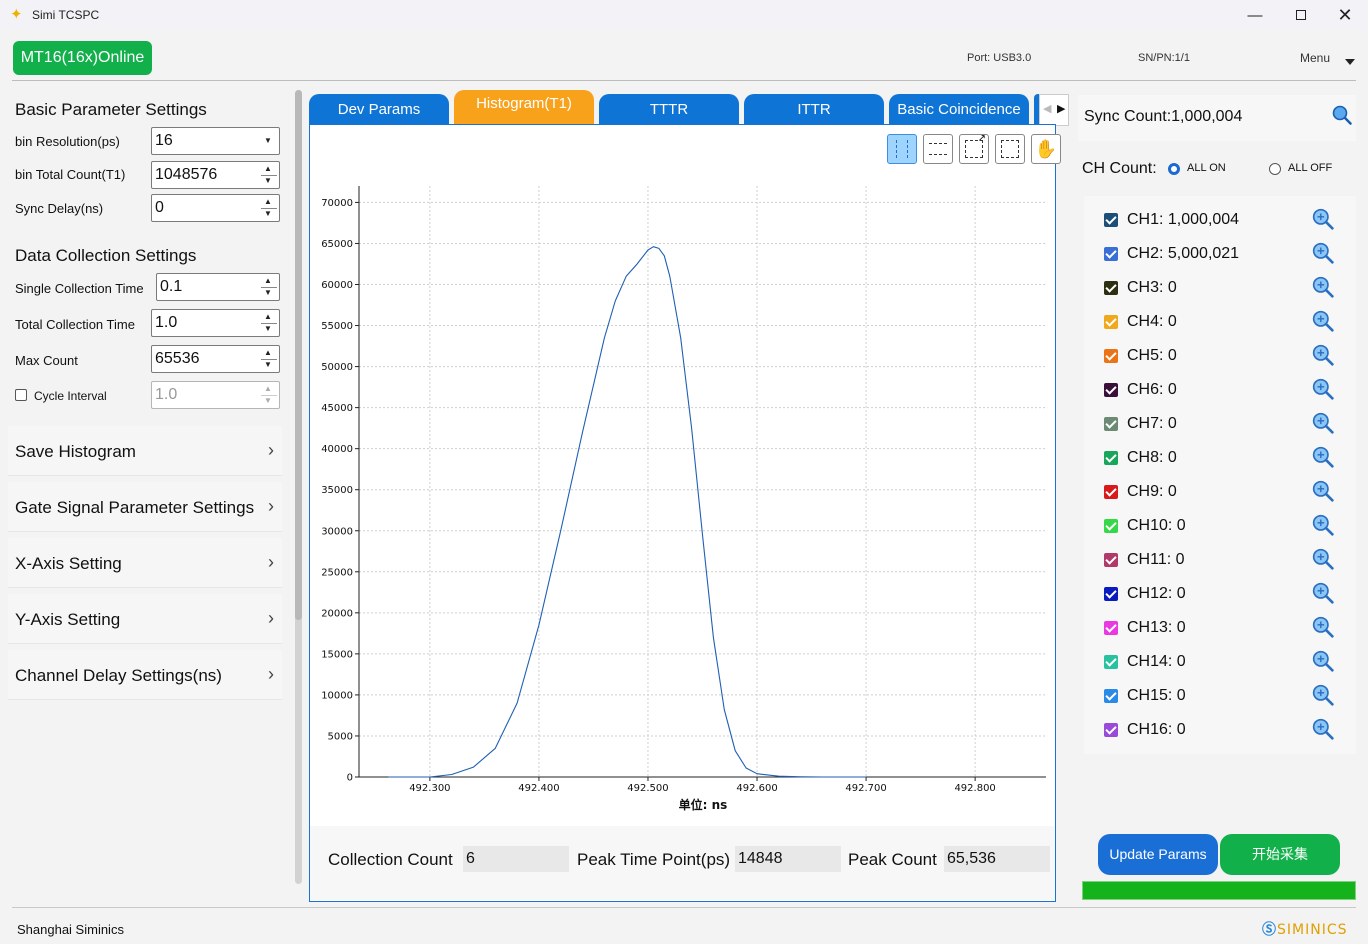 This screenshot has width=1368, height=944. I want to click on tab-basic-coincidence: Basic Coincidence, so click(959, 110).